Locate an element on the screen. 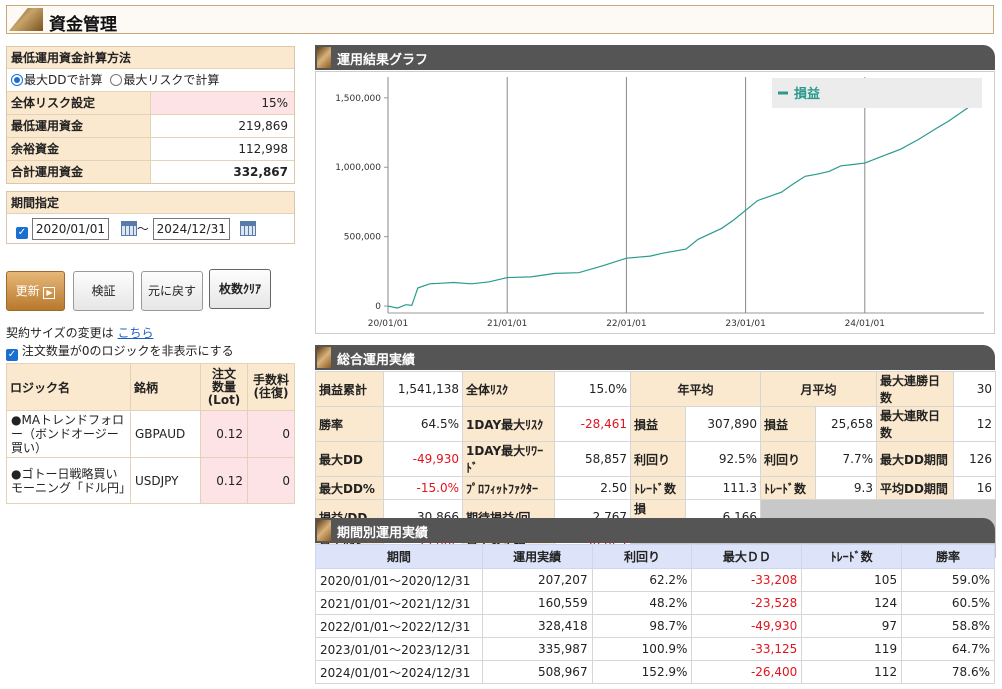 Image resolution: width=1002 pixels, height=689 pixels. streak-label: 平均DD期間 is located at coordinates (915, 488).